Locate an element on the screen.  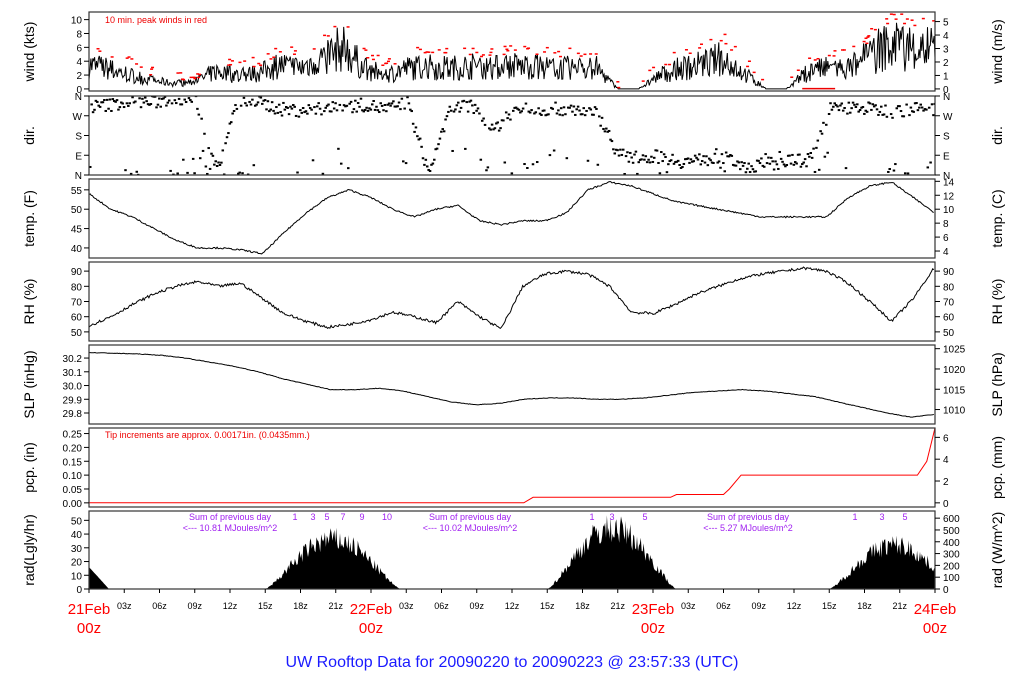
dir-ylabel-right: dir. is located at coordinates (997, 135).